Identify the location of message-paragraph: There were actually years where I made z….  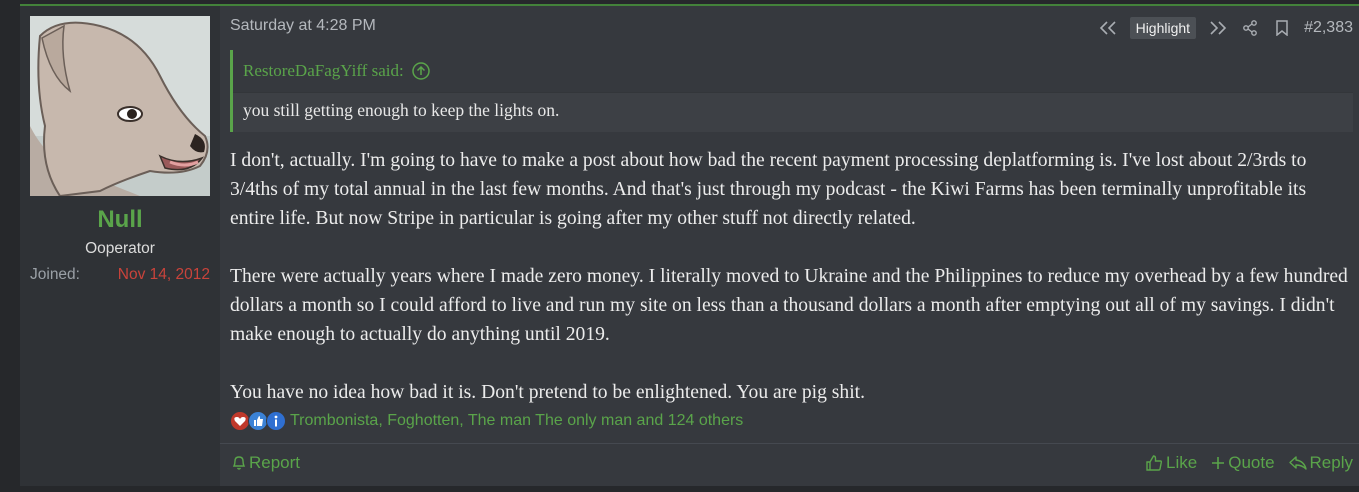
(789, 305).